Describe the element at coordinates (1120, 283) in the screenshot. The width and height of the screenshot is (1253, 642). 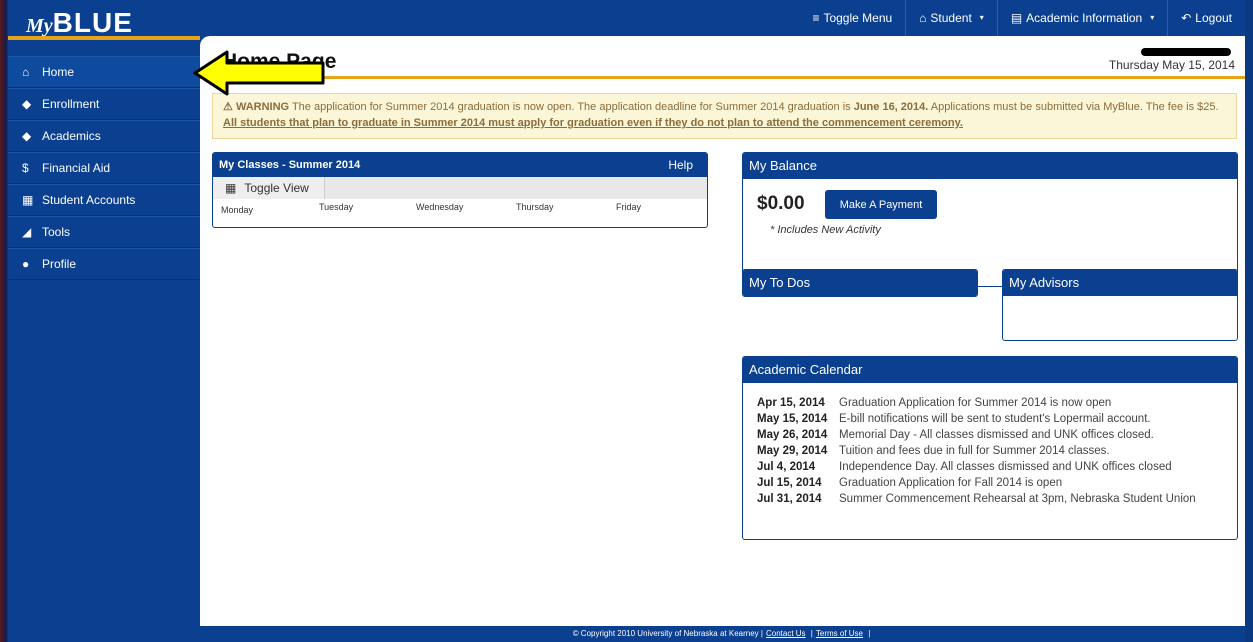
I see `my-advisors-header: My Advisors` at that location.